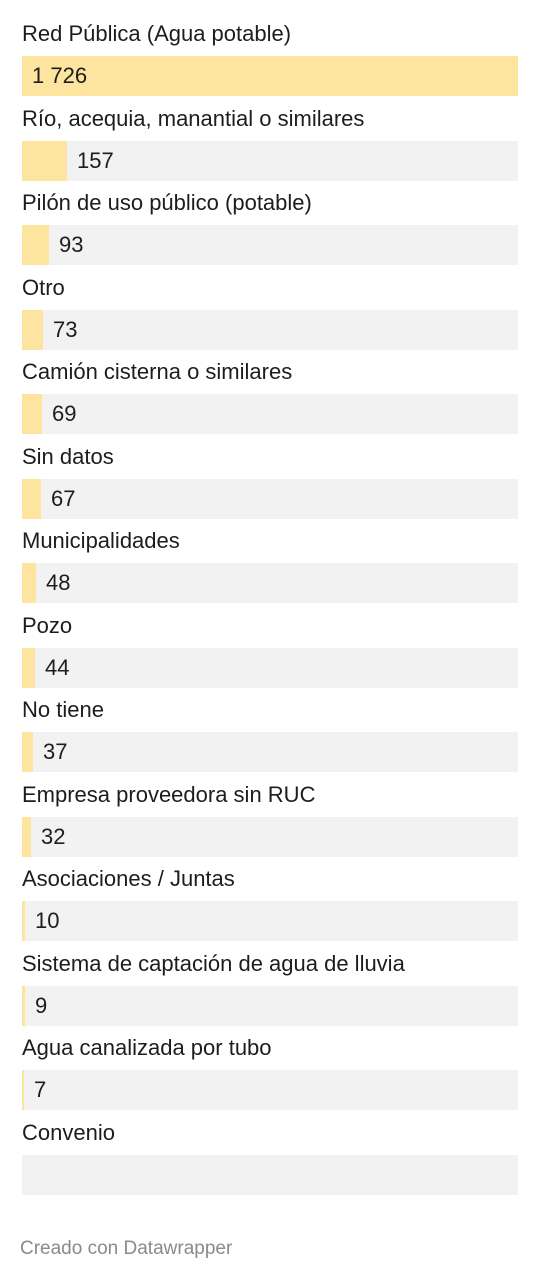  I want to click on bar-track: 67, so click(270, 498).